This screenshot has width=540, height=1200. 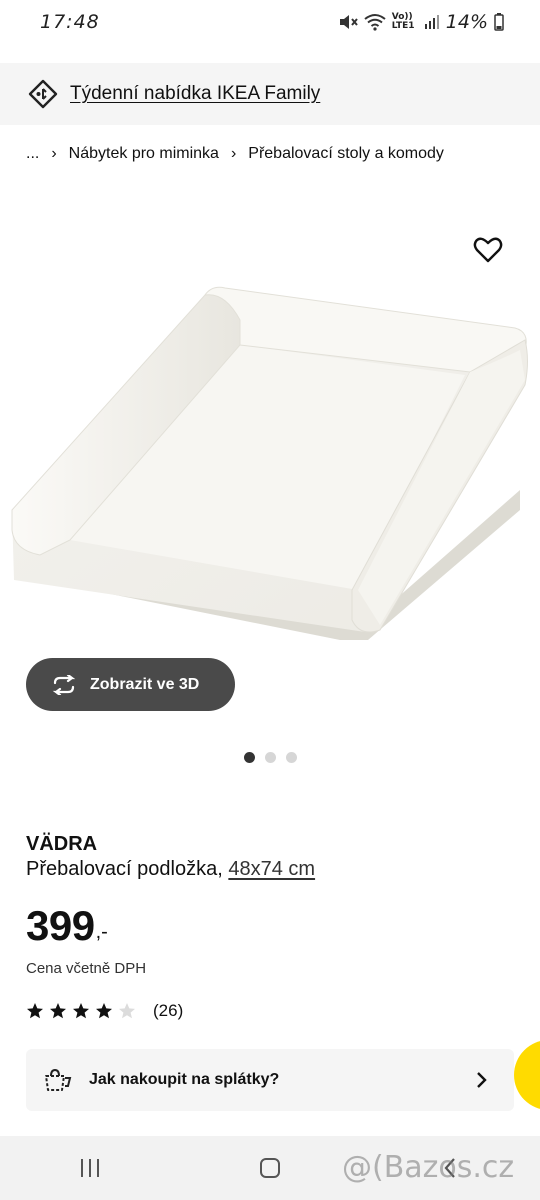 I want to click on star-empty-icon, so click(x=127, y=1011).